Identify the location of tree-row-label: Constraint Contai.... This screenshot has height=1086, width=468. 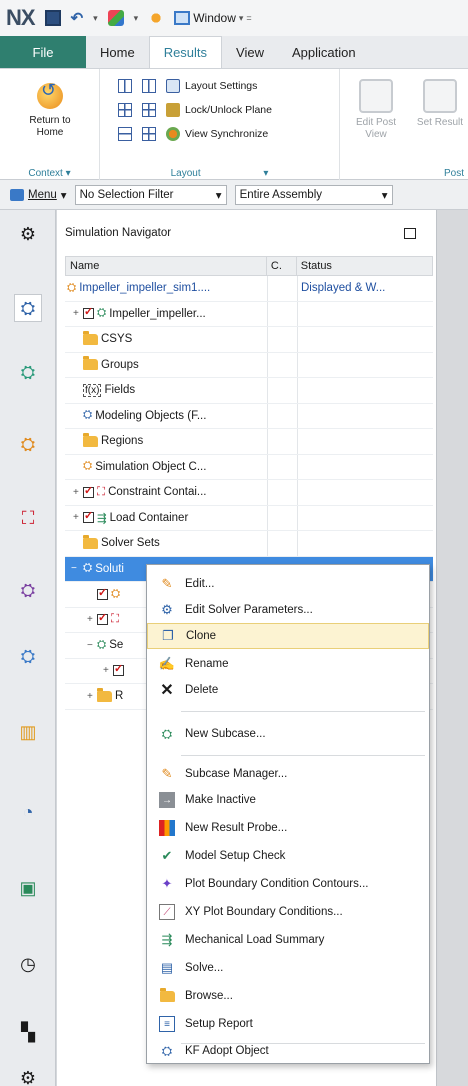
(157, 492).